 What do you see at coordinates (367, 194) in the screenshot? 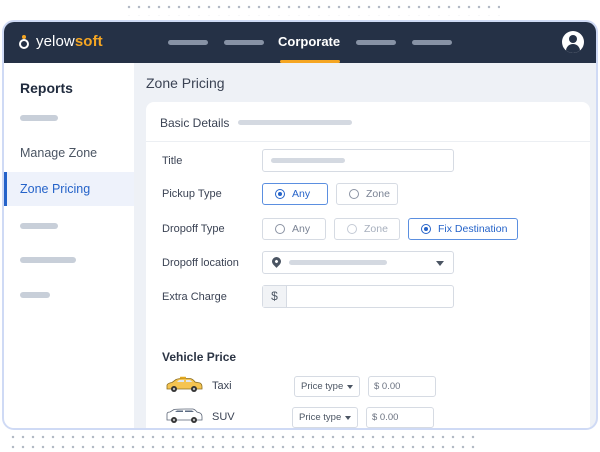
I see `pickup-zone-radio: Zone` at bounding box center [367, 194].